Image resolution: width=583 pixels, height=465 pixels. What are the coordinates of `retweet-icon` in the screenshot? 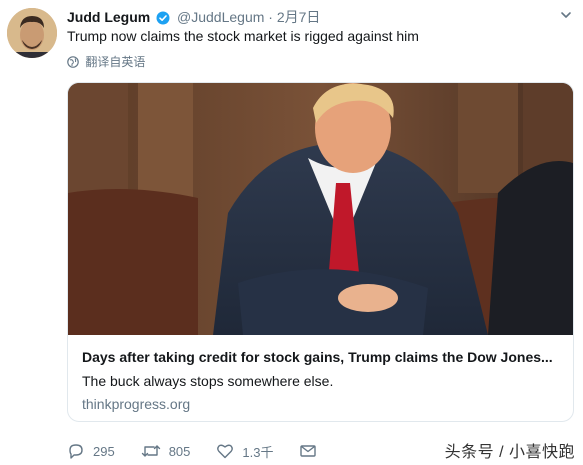 It's located at (150, 451).